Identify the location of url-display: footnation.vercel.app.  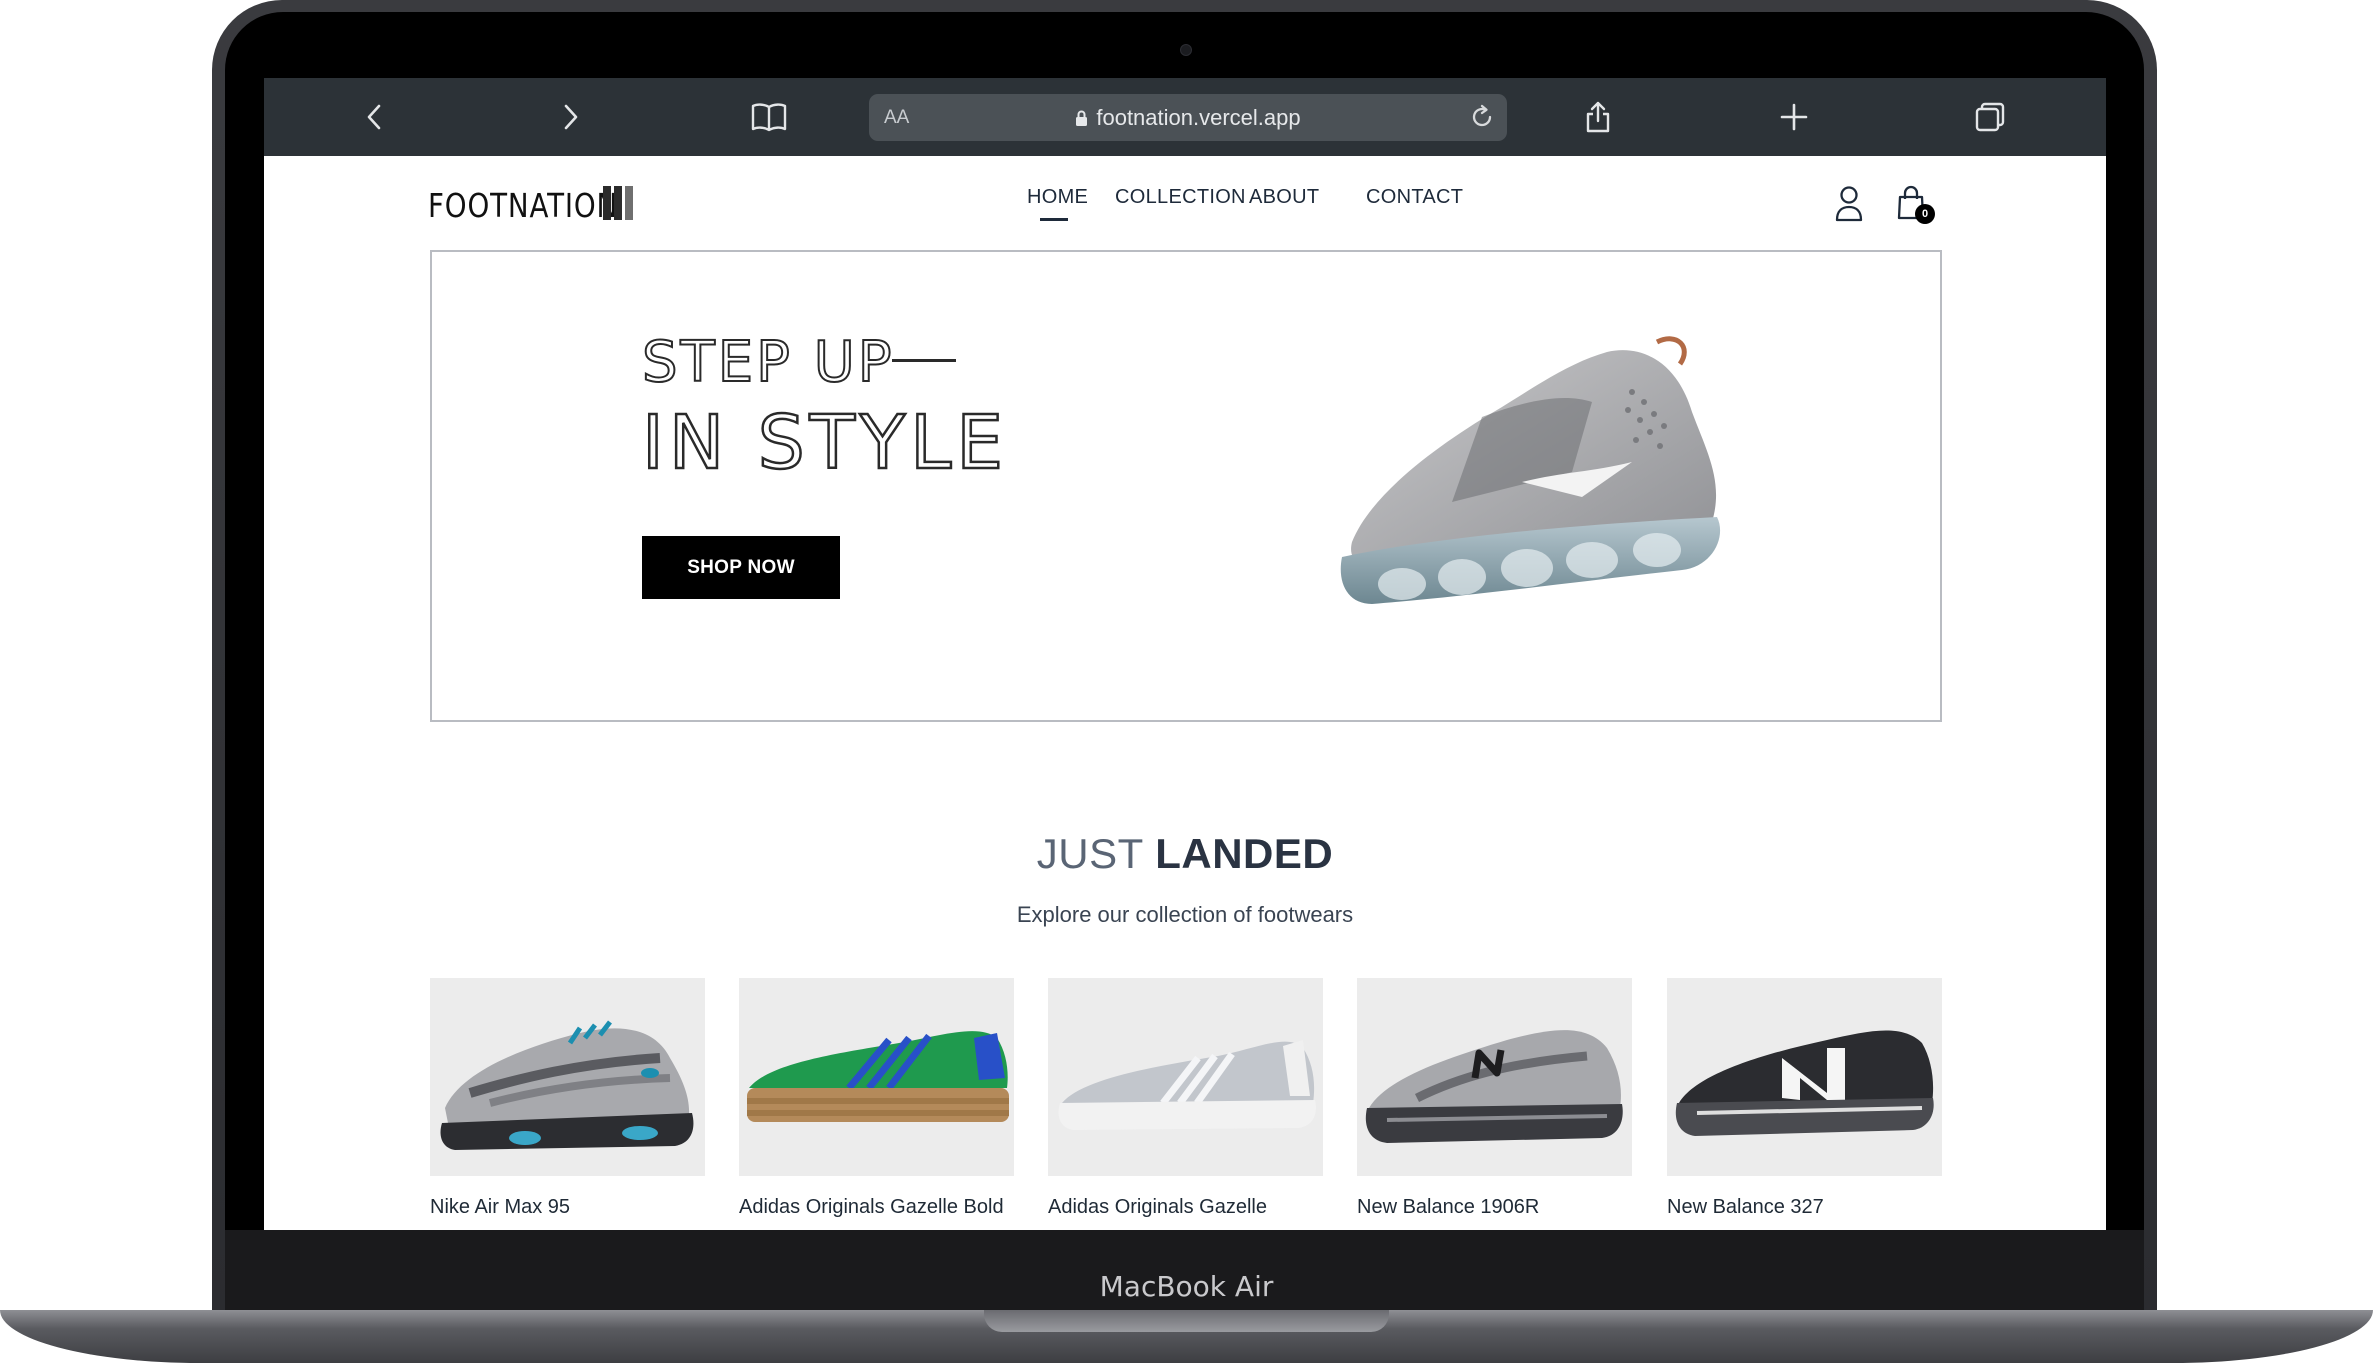
(1188, 118).